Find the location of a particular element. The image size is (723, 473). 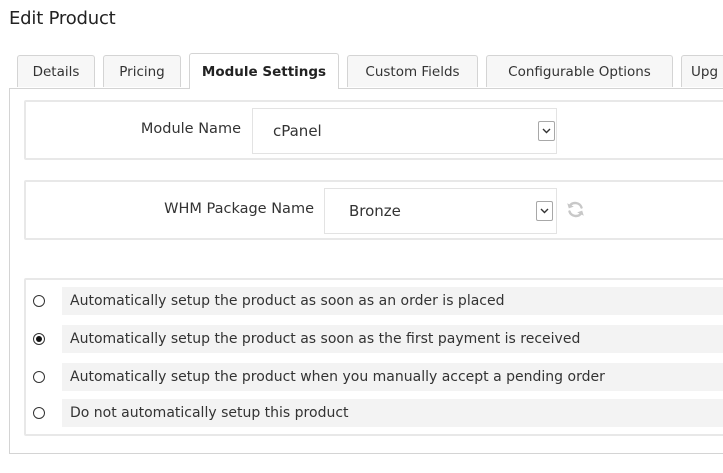

tab-label: Custom Fields is located at coordinates (412, 71).